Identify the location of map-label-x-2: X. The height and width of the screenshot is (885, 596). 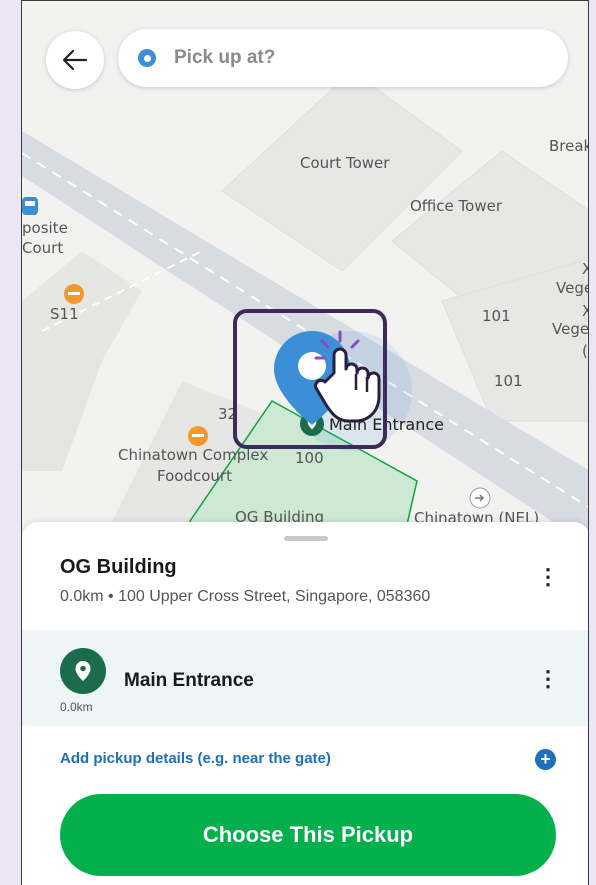
(585, 311).